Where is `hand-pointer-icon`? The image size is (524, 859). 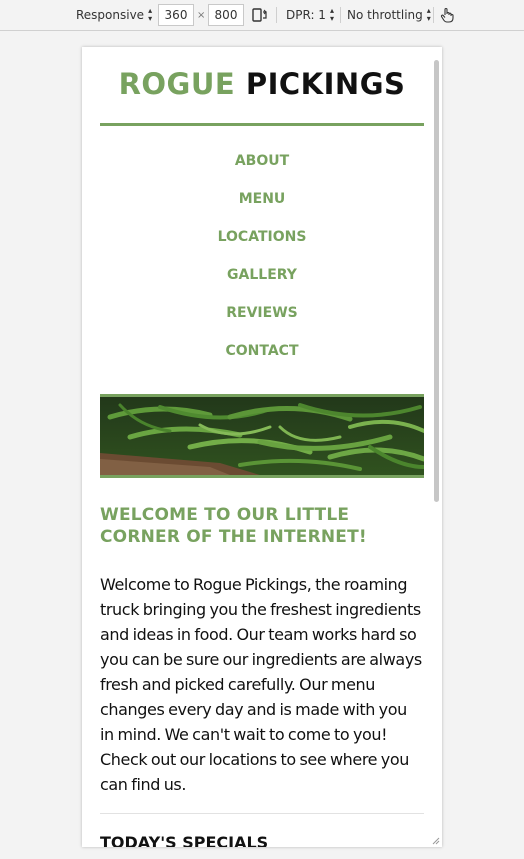
hand-pointer-icon is located at coordinates (447, 15).